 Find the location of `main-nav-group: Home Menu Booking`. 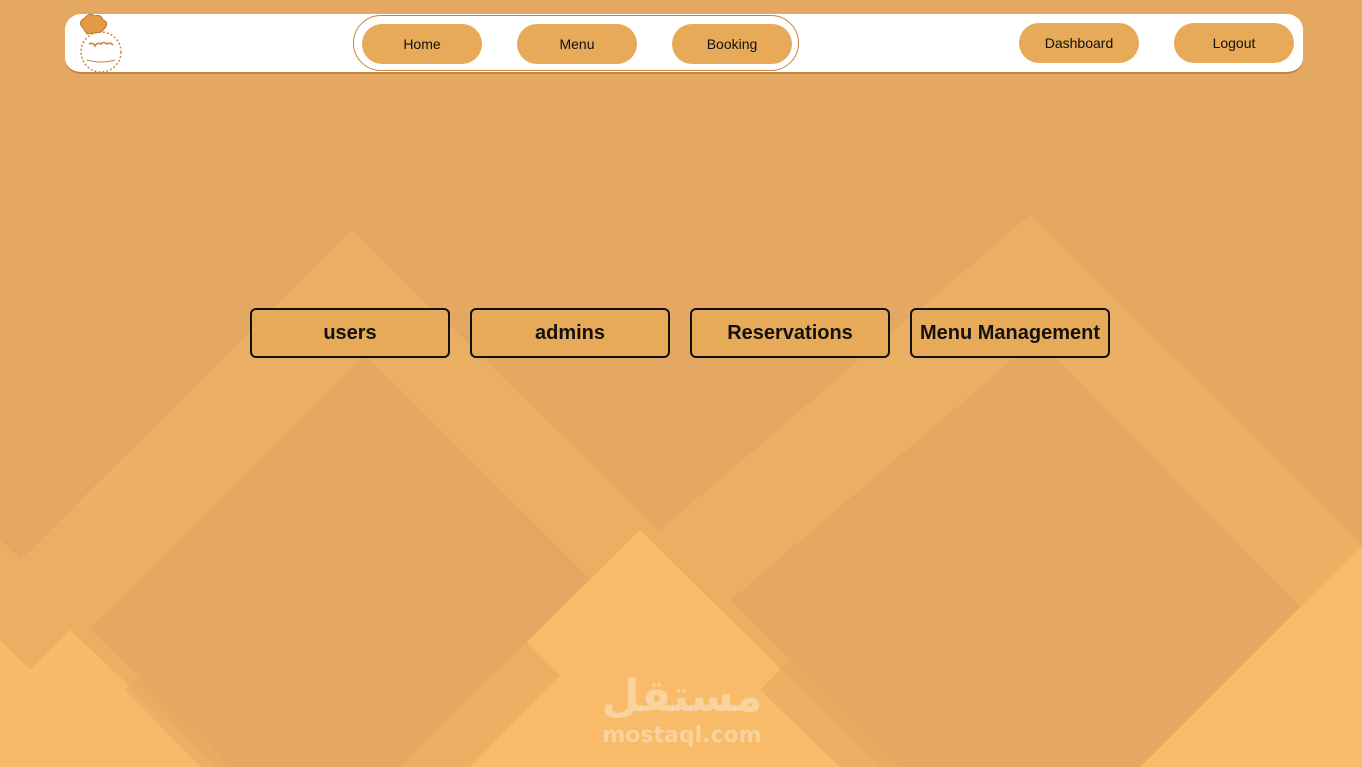

main-nav-group: Home Menu Booking is located at coordinates (576, 43).